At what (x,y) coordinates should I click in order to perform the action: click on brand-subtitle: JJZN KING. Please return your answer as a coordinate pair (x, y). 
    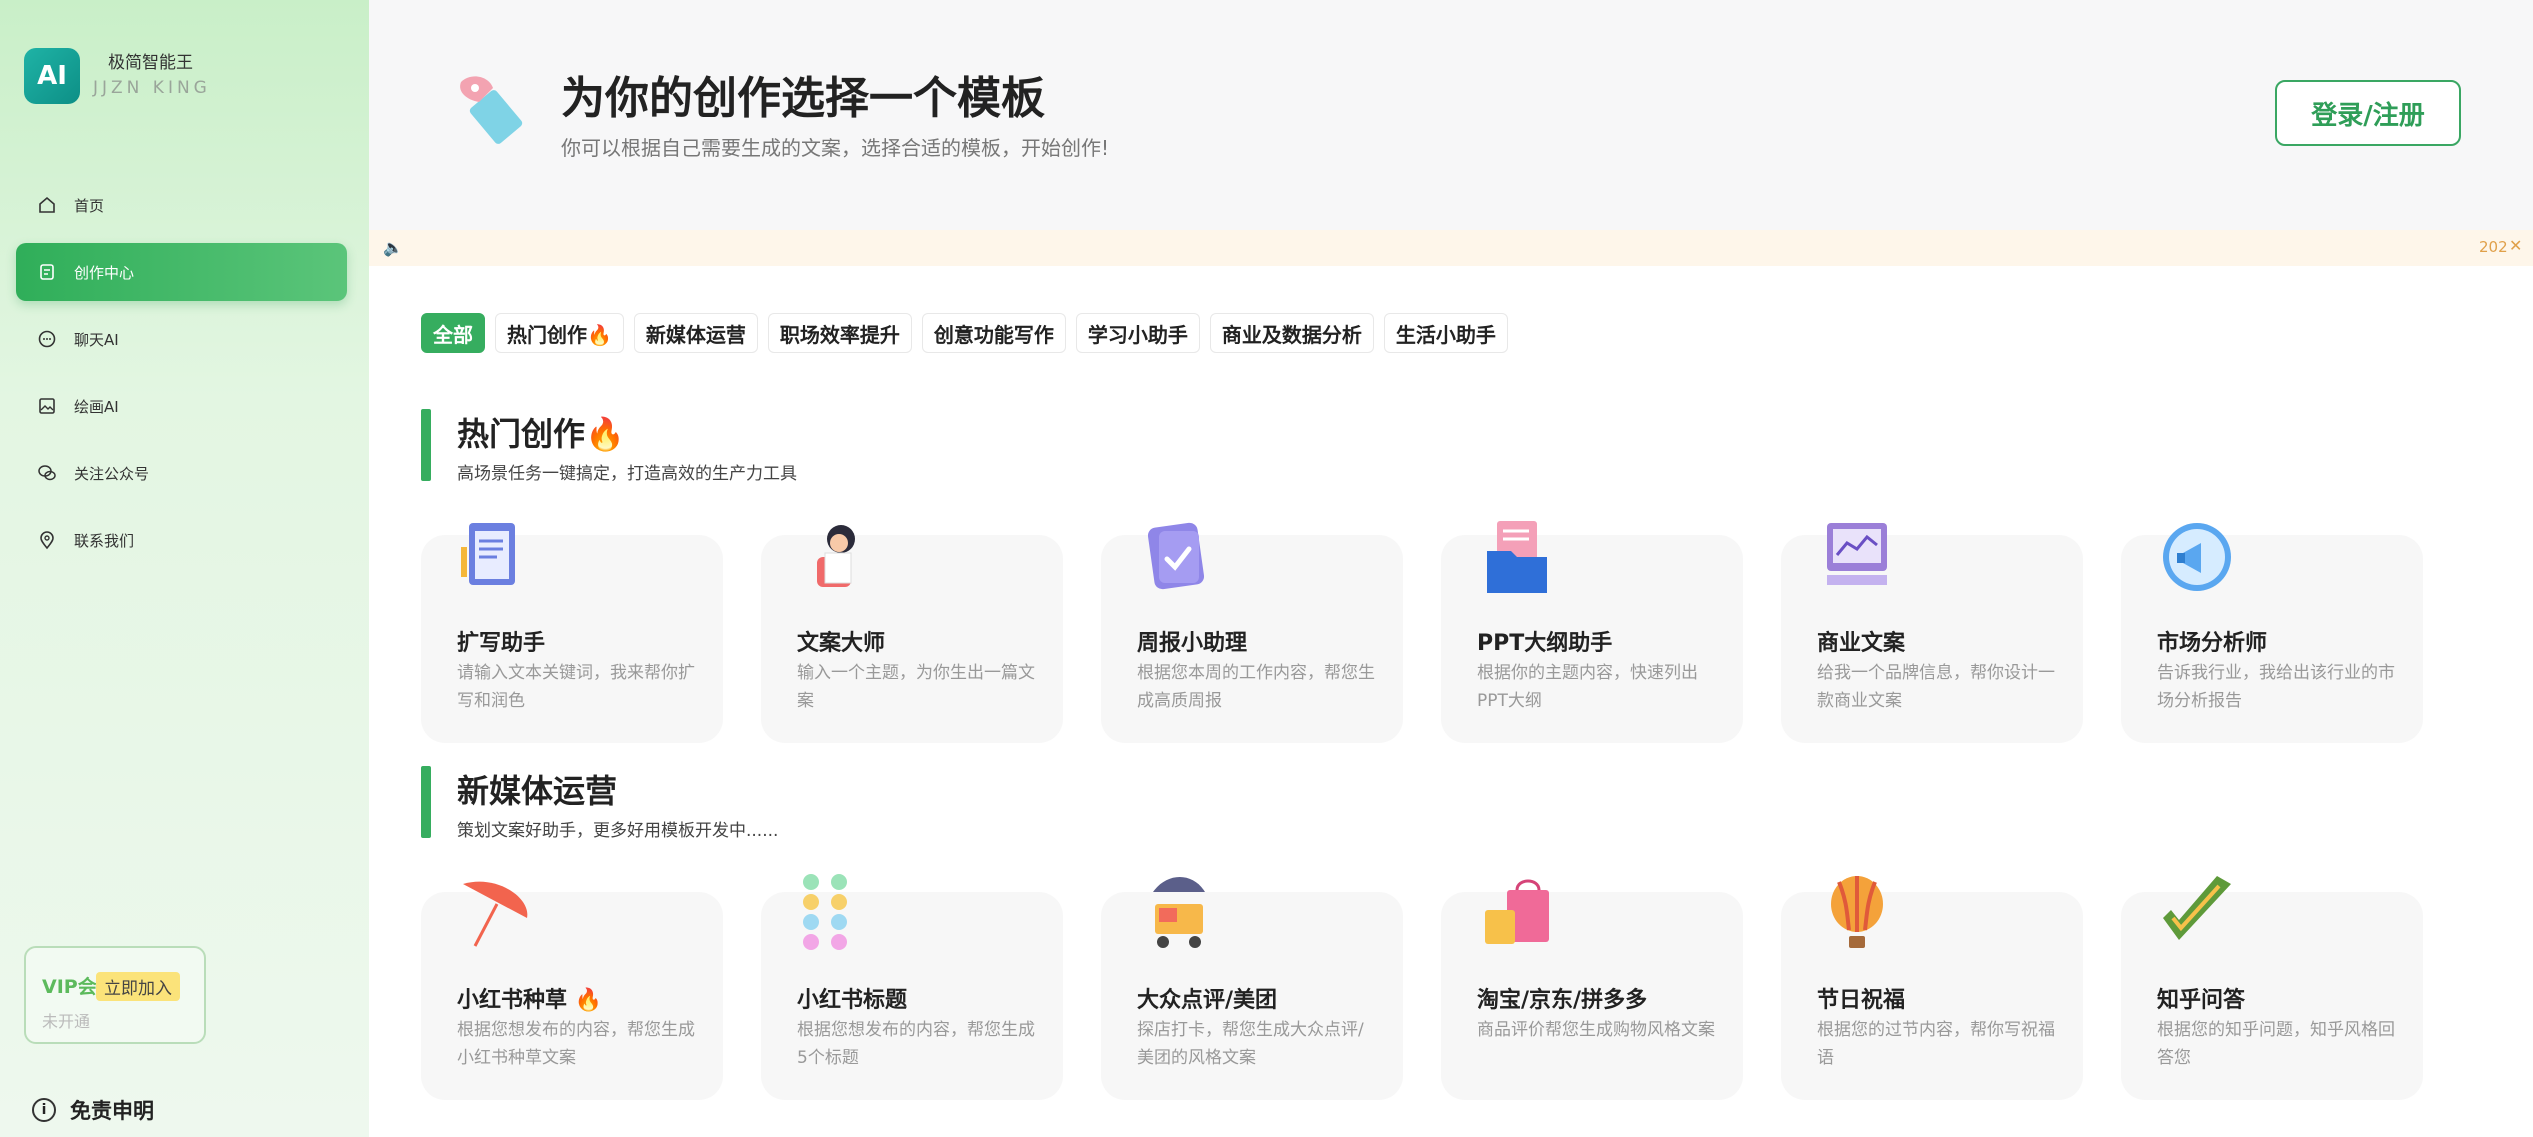
    Looking at the image, I should click on (152, 88).